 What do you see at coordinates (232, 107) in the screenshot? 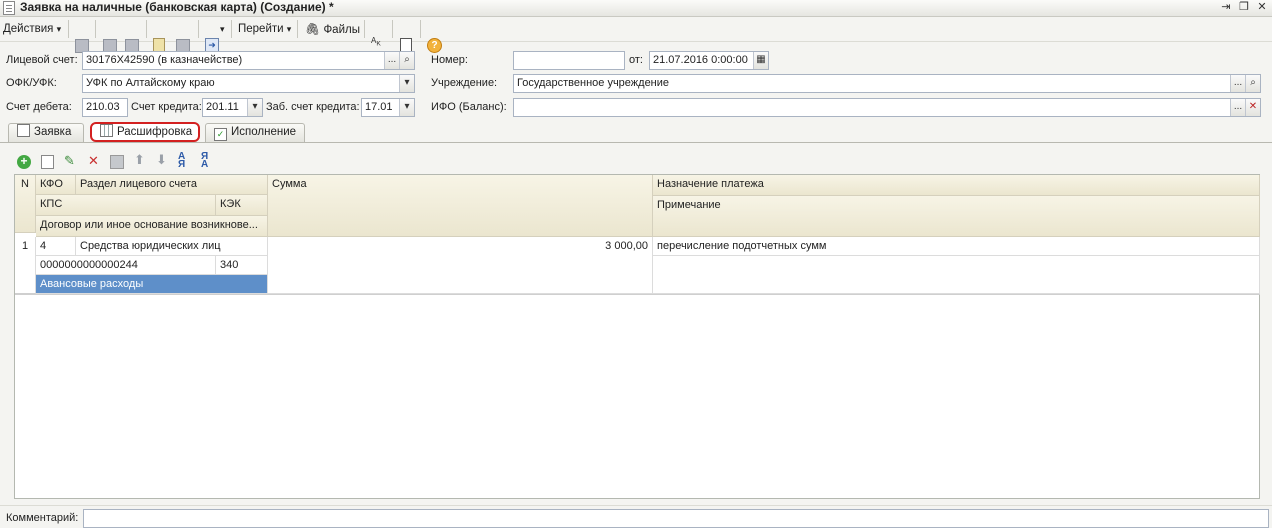
I see `credit-field: 201.11 ▾` at bounding box center [232, 107].